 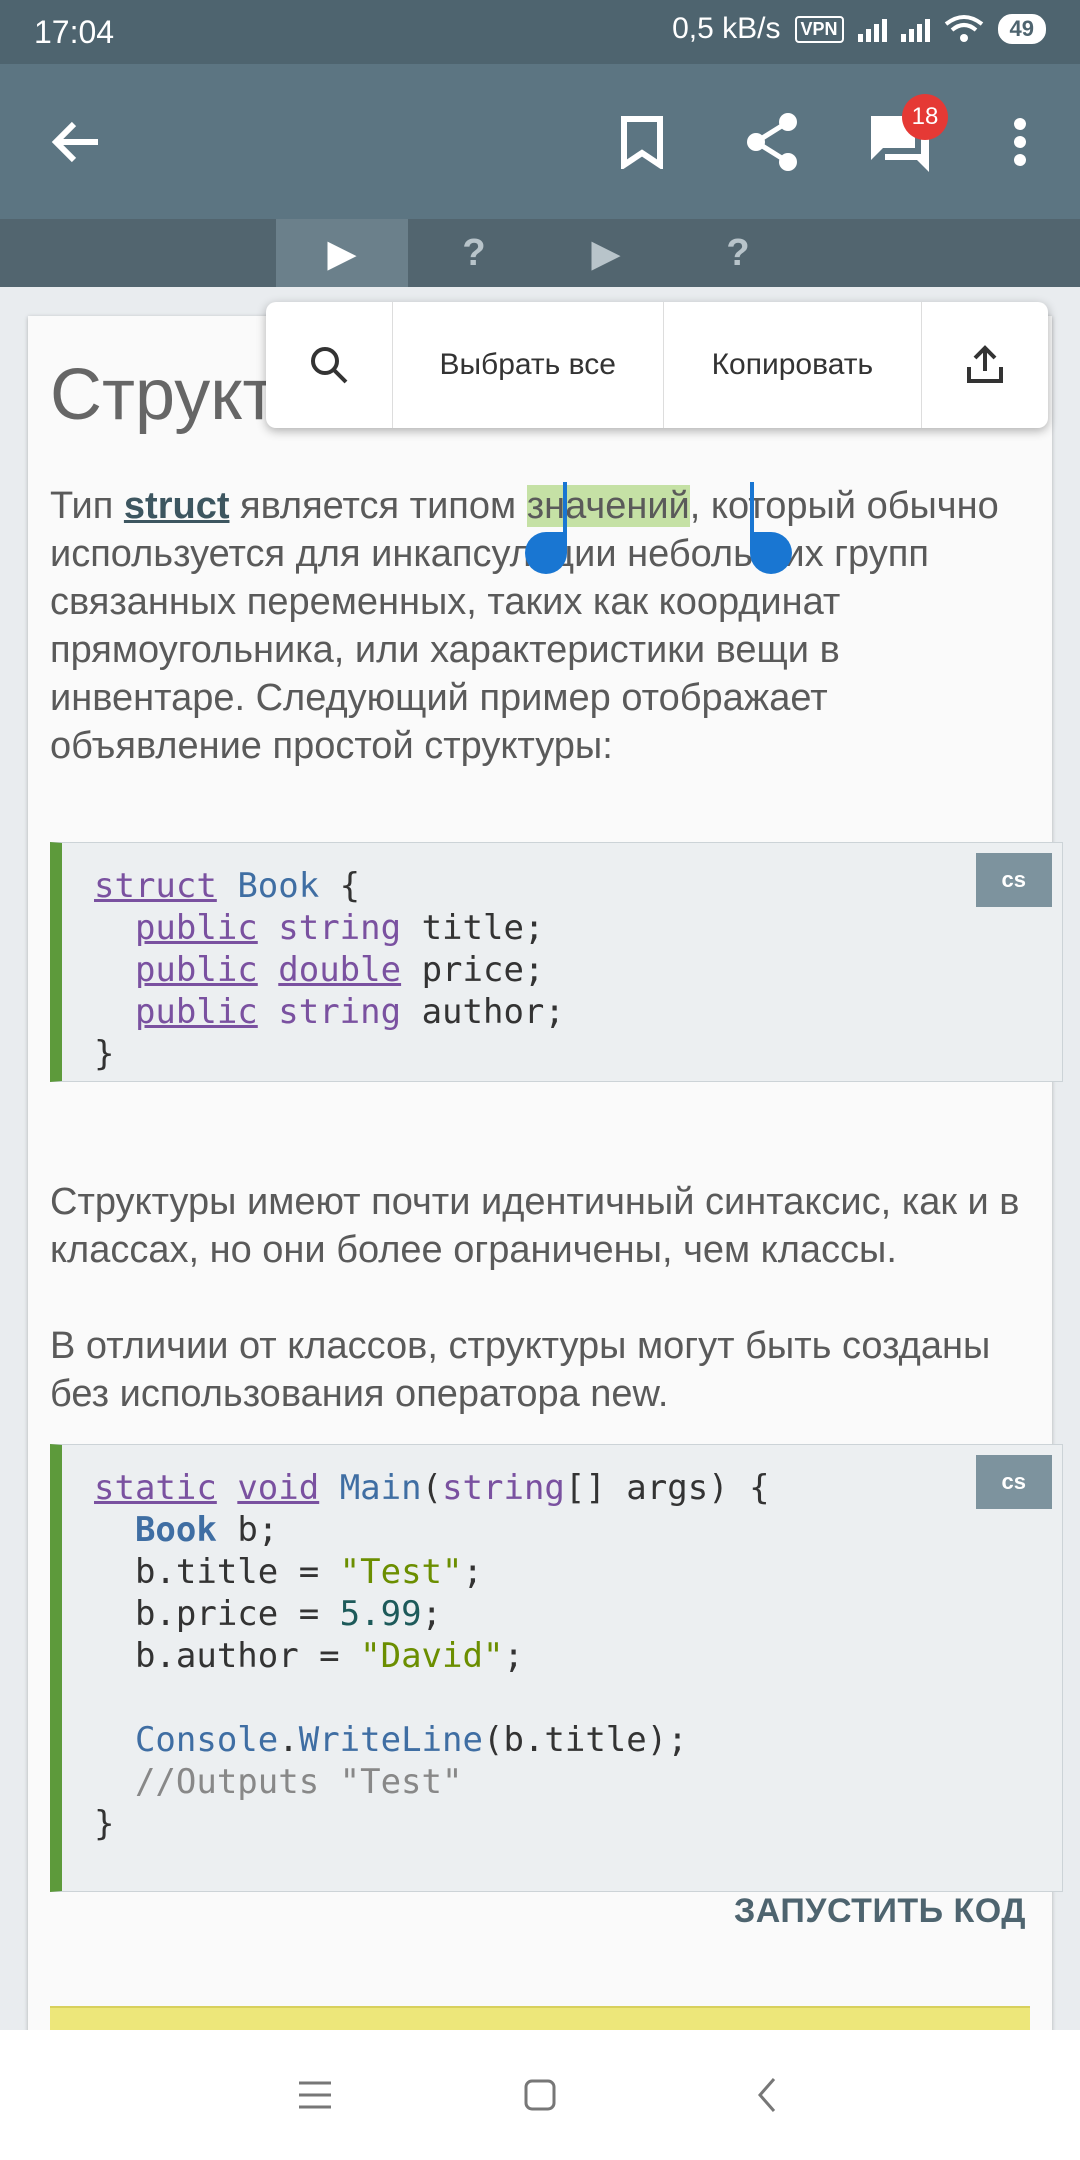 I want to click on bookmark-icon, so click(x=642, y=142).